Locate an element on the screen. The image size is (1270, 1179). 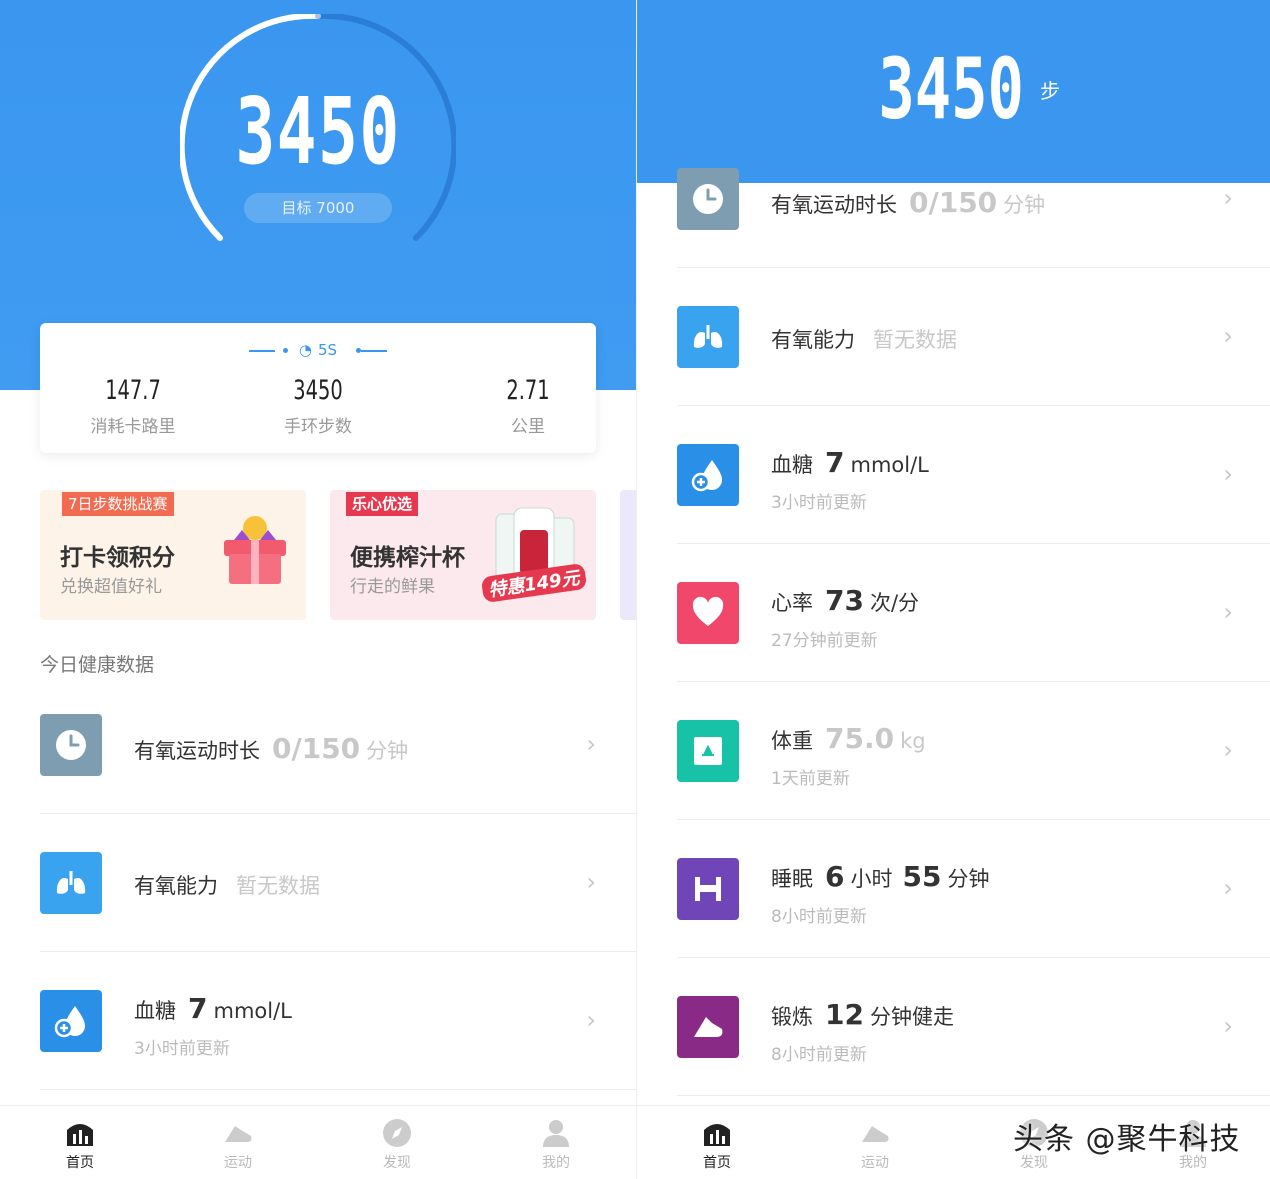
health-section-title: 今日健康数据 is located at coordinates (97, 665).